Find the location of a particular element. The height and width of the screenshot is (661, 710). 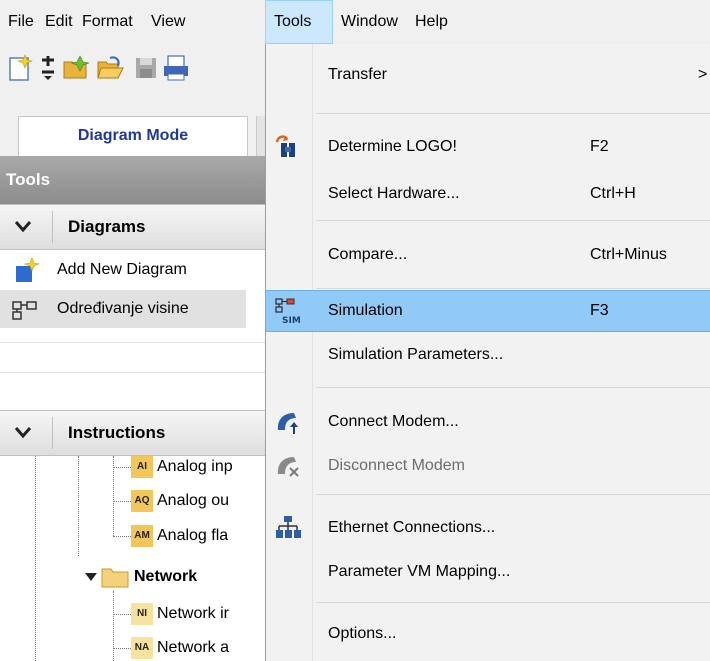

menu-item-label: Determine LOGO! is located at coordinates (392, 146).